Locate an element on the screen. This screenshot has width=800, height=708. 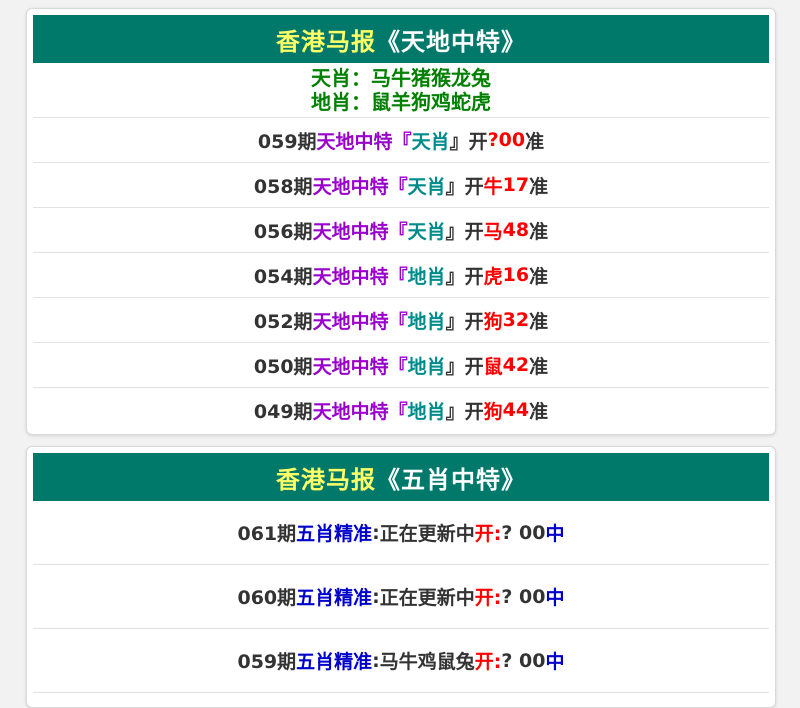
row-number: 42 is located at coordinates (516, 365).